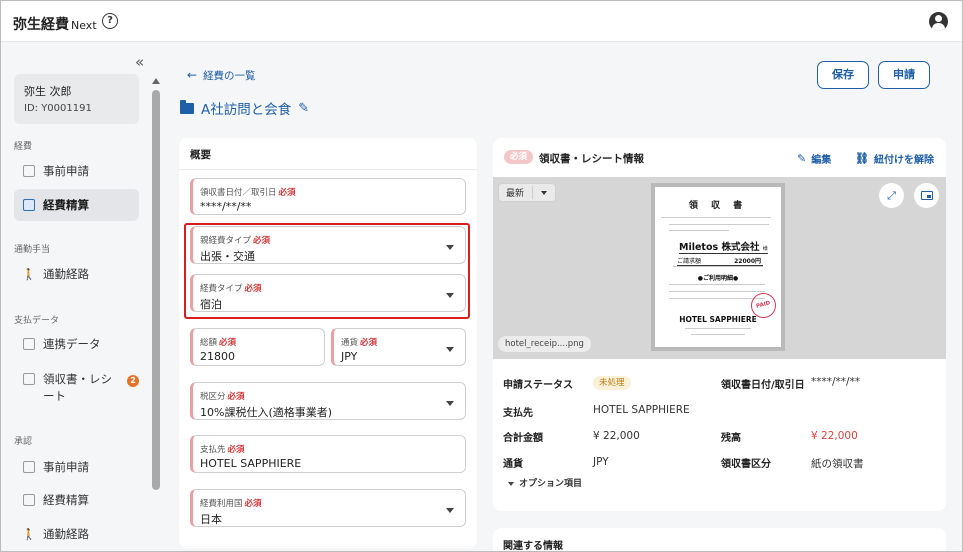 The height and width of the screenshot is (552, 963). Describe the element at coordinates (511, 483) in the screenshot. I see `expand-triangle-icon` at that location.